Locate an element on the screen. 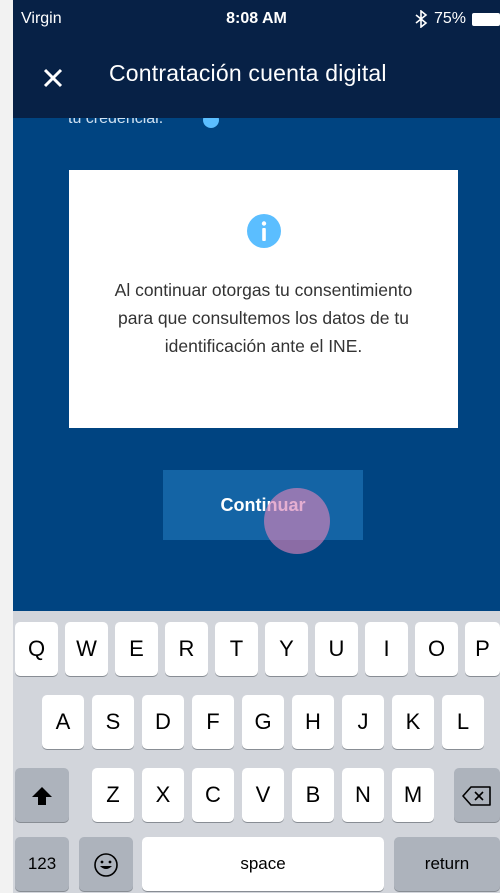 The image size is (500, 893). key-u: U is located at coordinates (336, 649).